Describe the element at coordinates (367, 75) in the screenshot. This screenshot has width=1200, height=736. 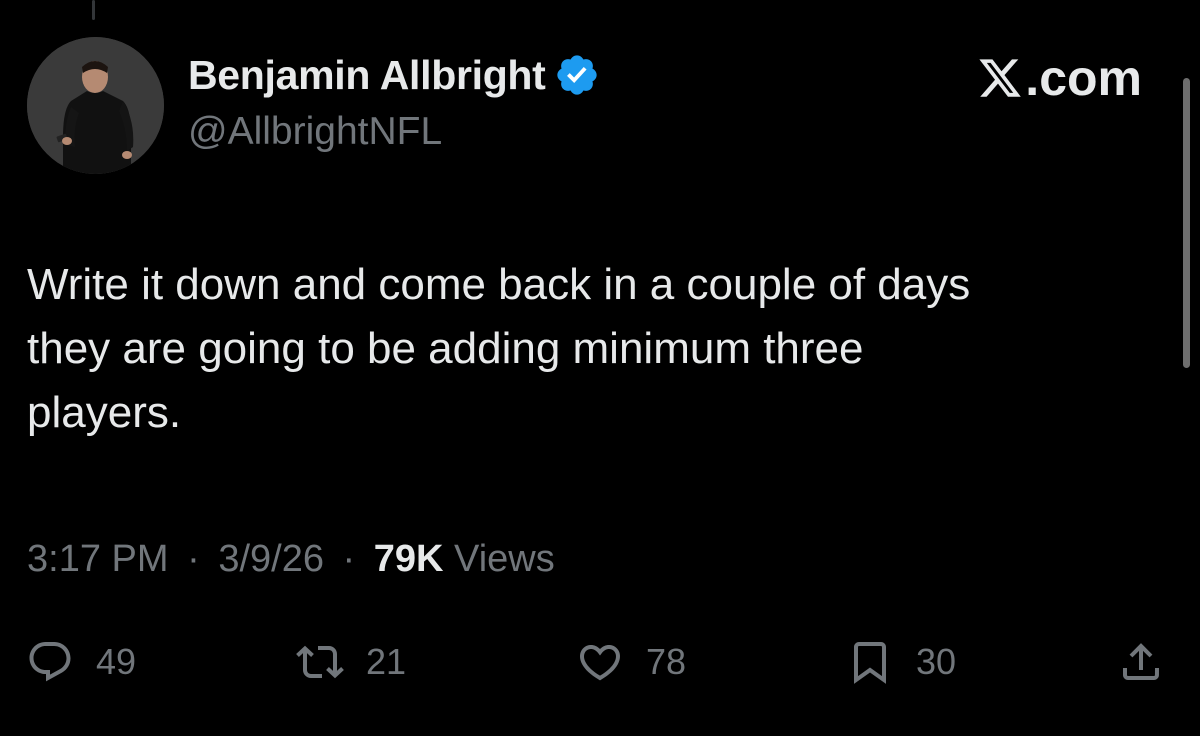
I see `author-name: Benjamin Allbright` at that location.